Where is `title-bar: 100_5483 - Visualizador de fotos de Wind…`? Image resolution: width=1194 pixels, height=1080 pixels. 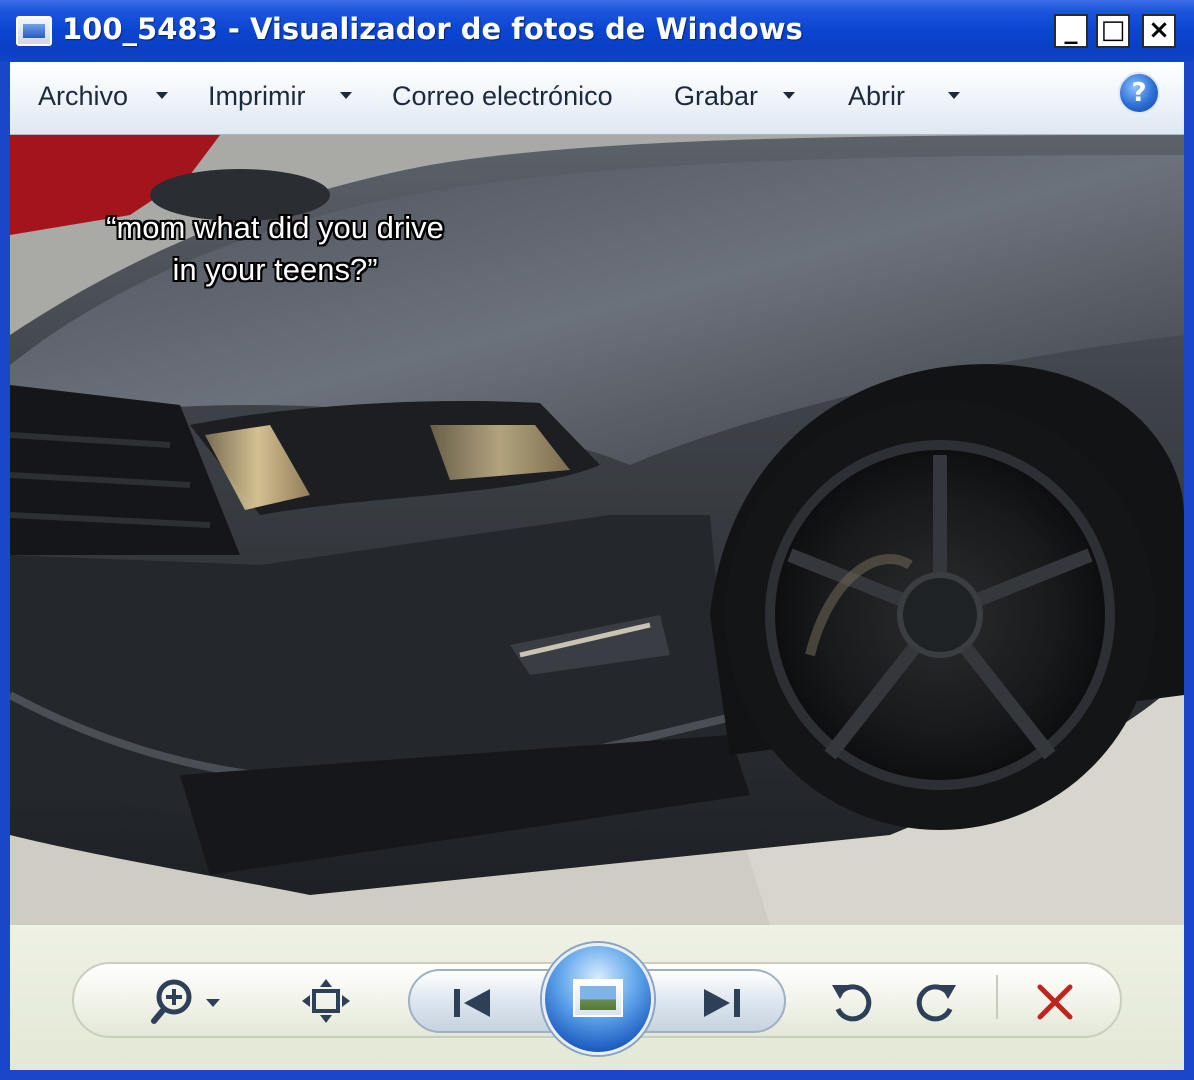
title-bar: 100_5483 - Visualizador de fotos de Wind… is located at coordinates (597, 31).